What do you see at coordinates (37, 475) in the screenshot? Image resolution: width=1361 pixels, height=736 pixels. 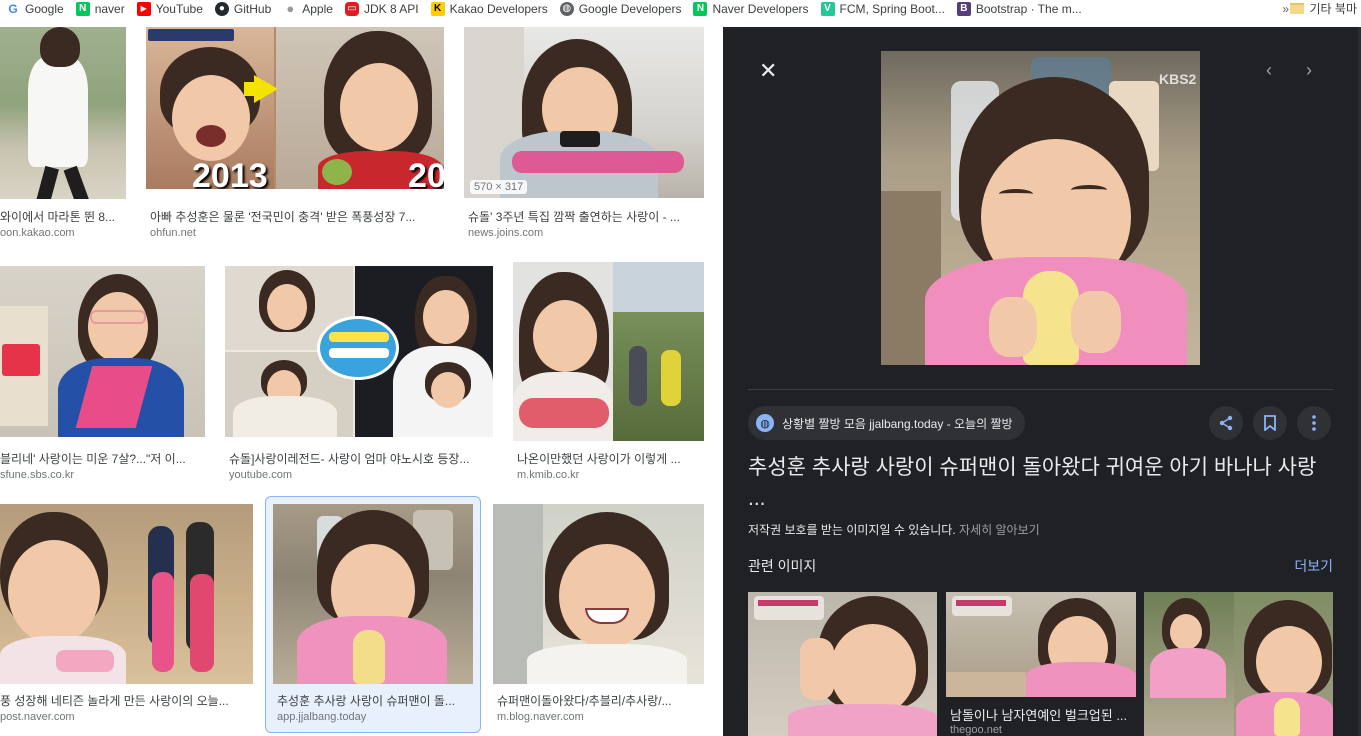 I see `result-source: sfune.sbs.co.kr` at bounding box center [37, 475].